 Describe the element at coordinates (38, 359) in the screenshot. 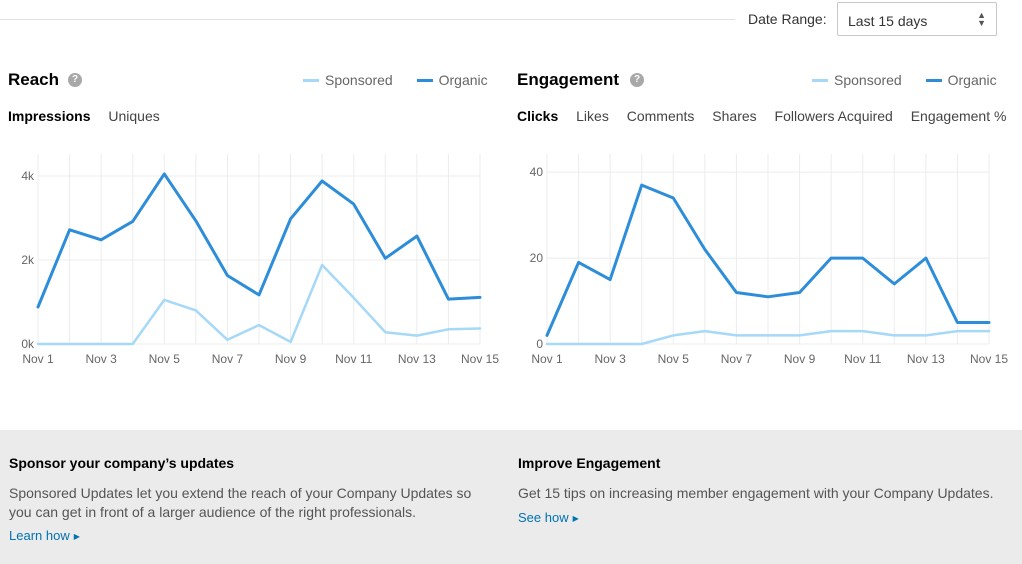

I see `reach-xtick-label: Nov 1` at that location.